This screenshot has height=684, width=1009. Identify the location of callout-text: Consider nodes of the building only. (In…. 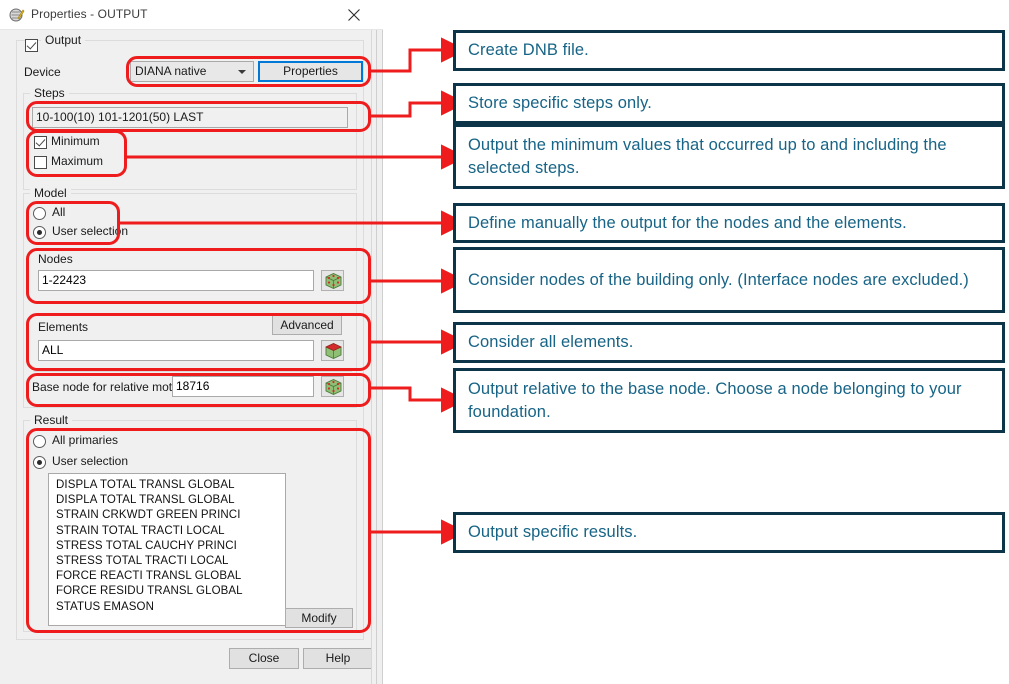
(718, 279).